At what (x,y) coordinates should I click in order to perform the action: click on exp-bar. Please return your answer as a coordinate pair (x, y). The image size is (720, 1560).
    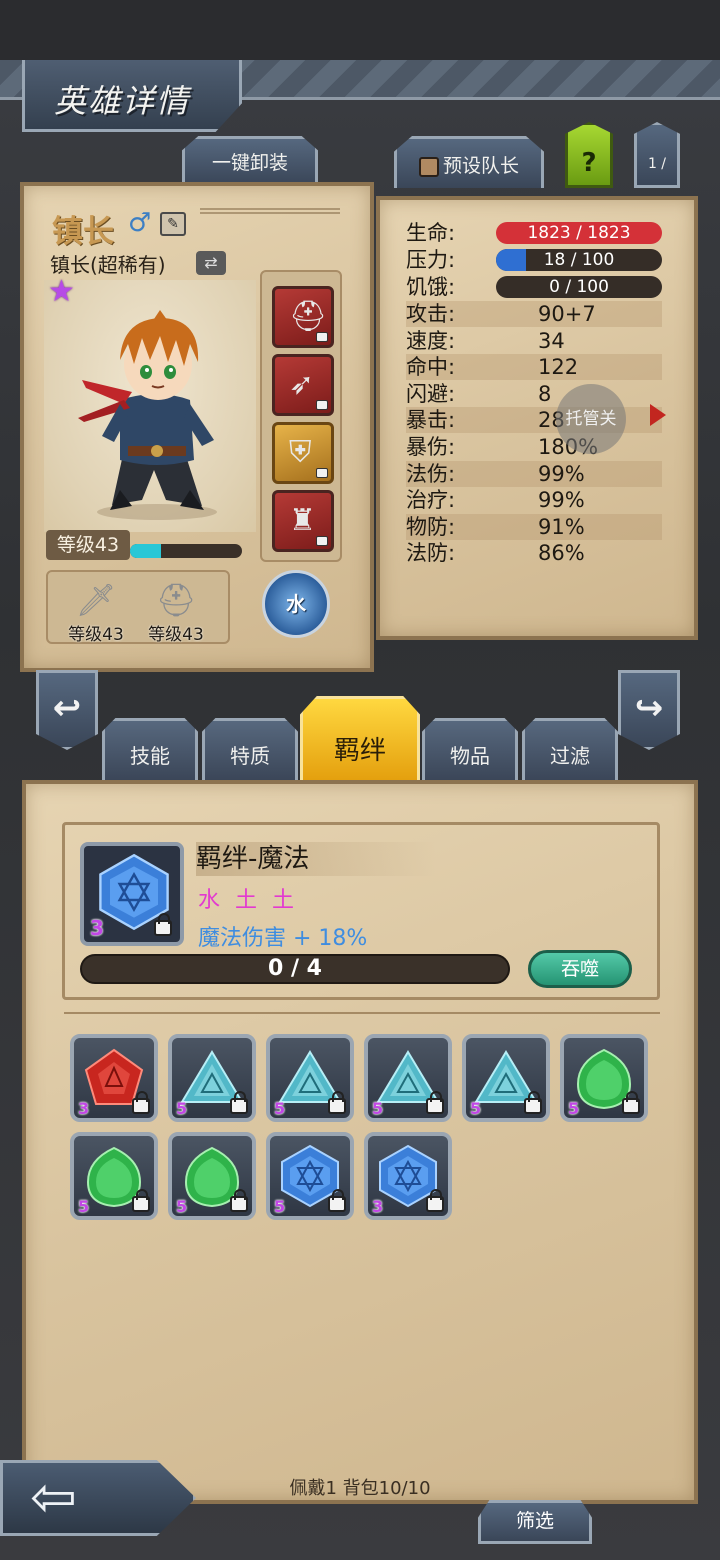
    Looking at the image, I should click on (186, 551).